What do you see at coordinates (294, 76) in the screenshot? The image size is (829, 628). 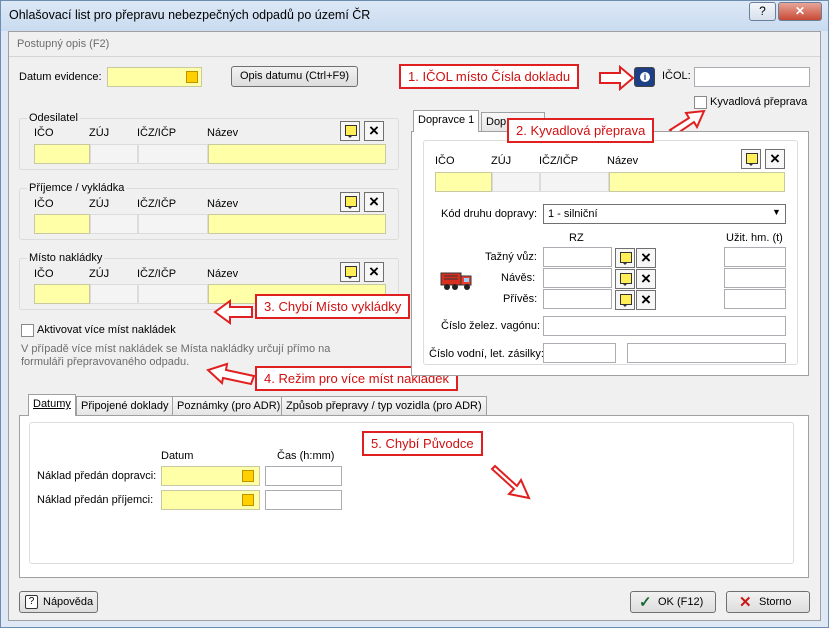 I see `opis-datumu-button: Opis datumu (Ctrl+F9)` at bounding box center [294, 76].